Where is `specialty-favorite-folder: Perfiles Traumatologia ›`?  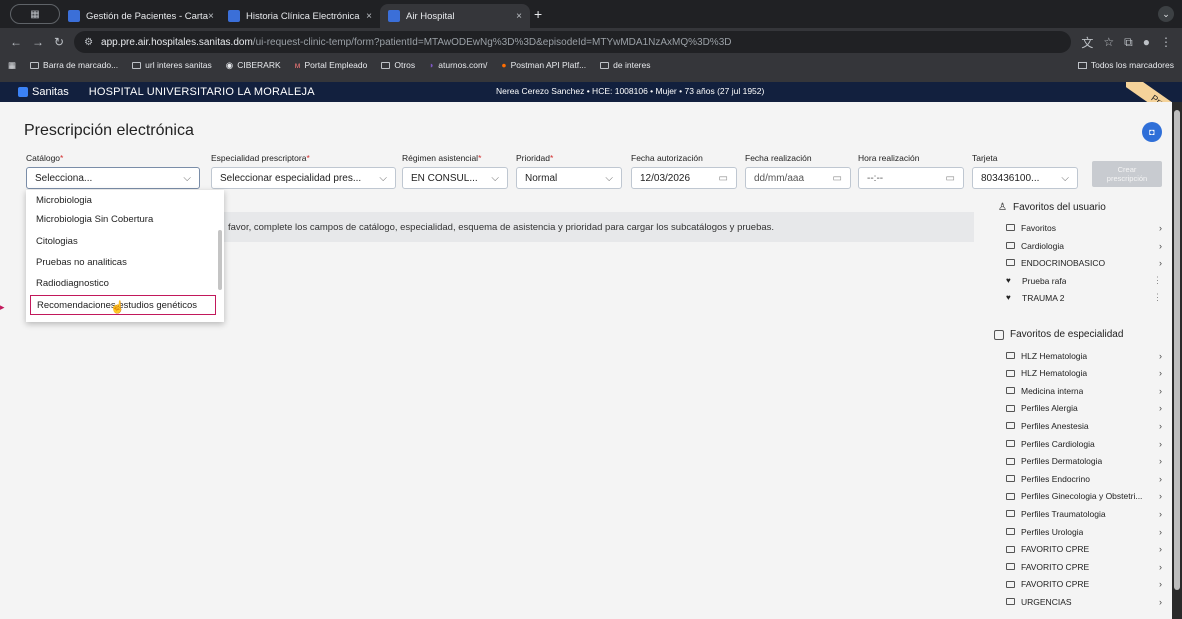 specialty-favorite-folder: Perfiles Traumatologia › is located at coordinates (1084, 513).